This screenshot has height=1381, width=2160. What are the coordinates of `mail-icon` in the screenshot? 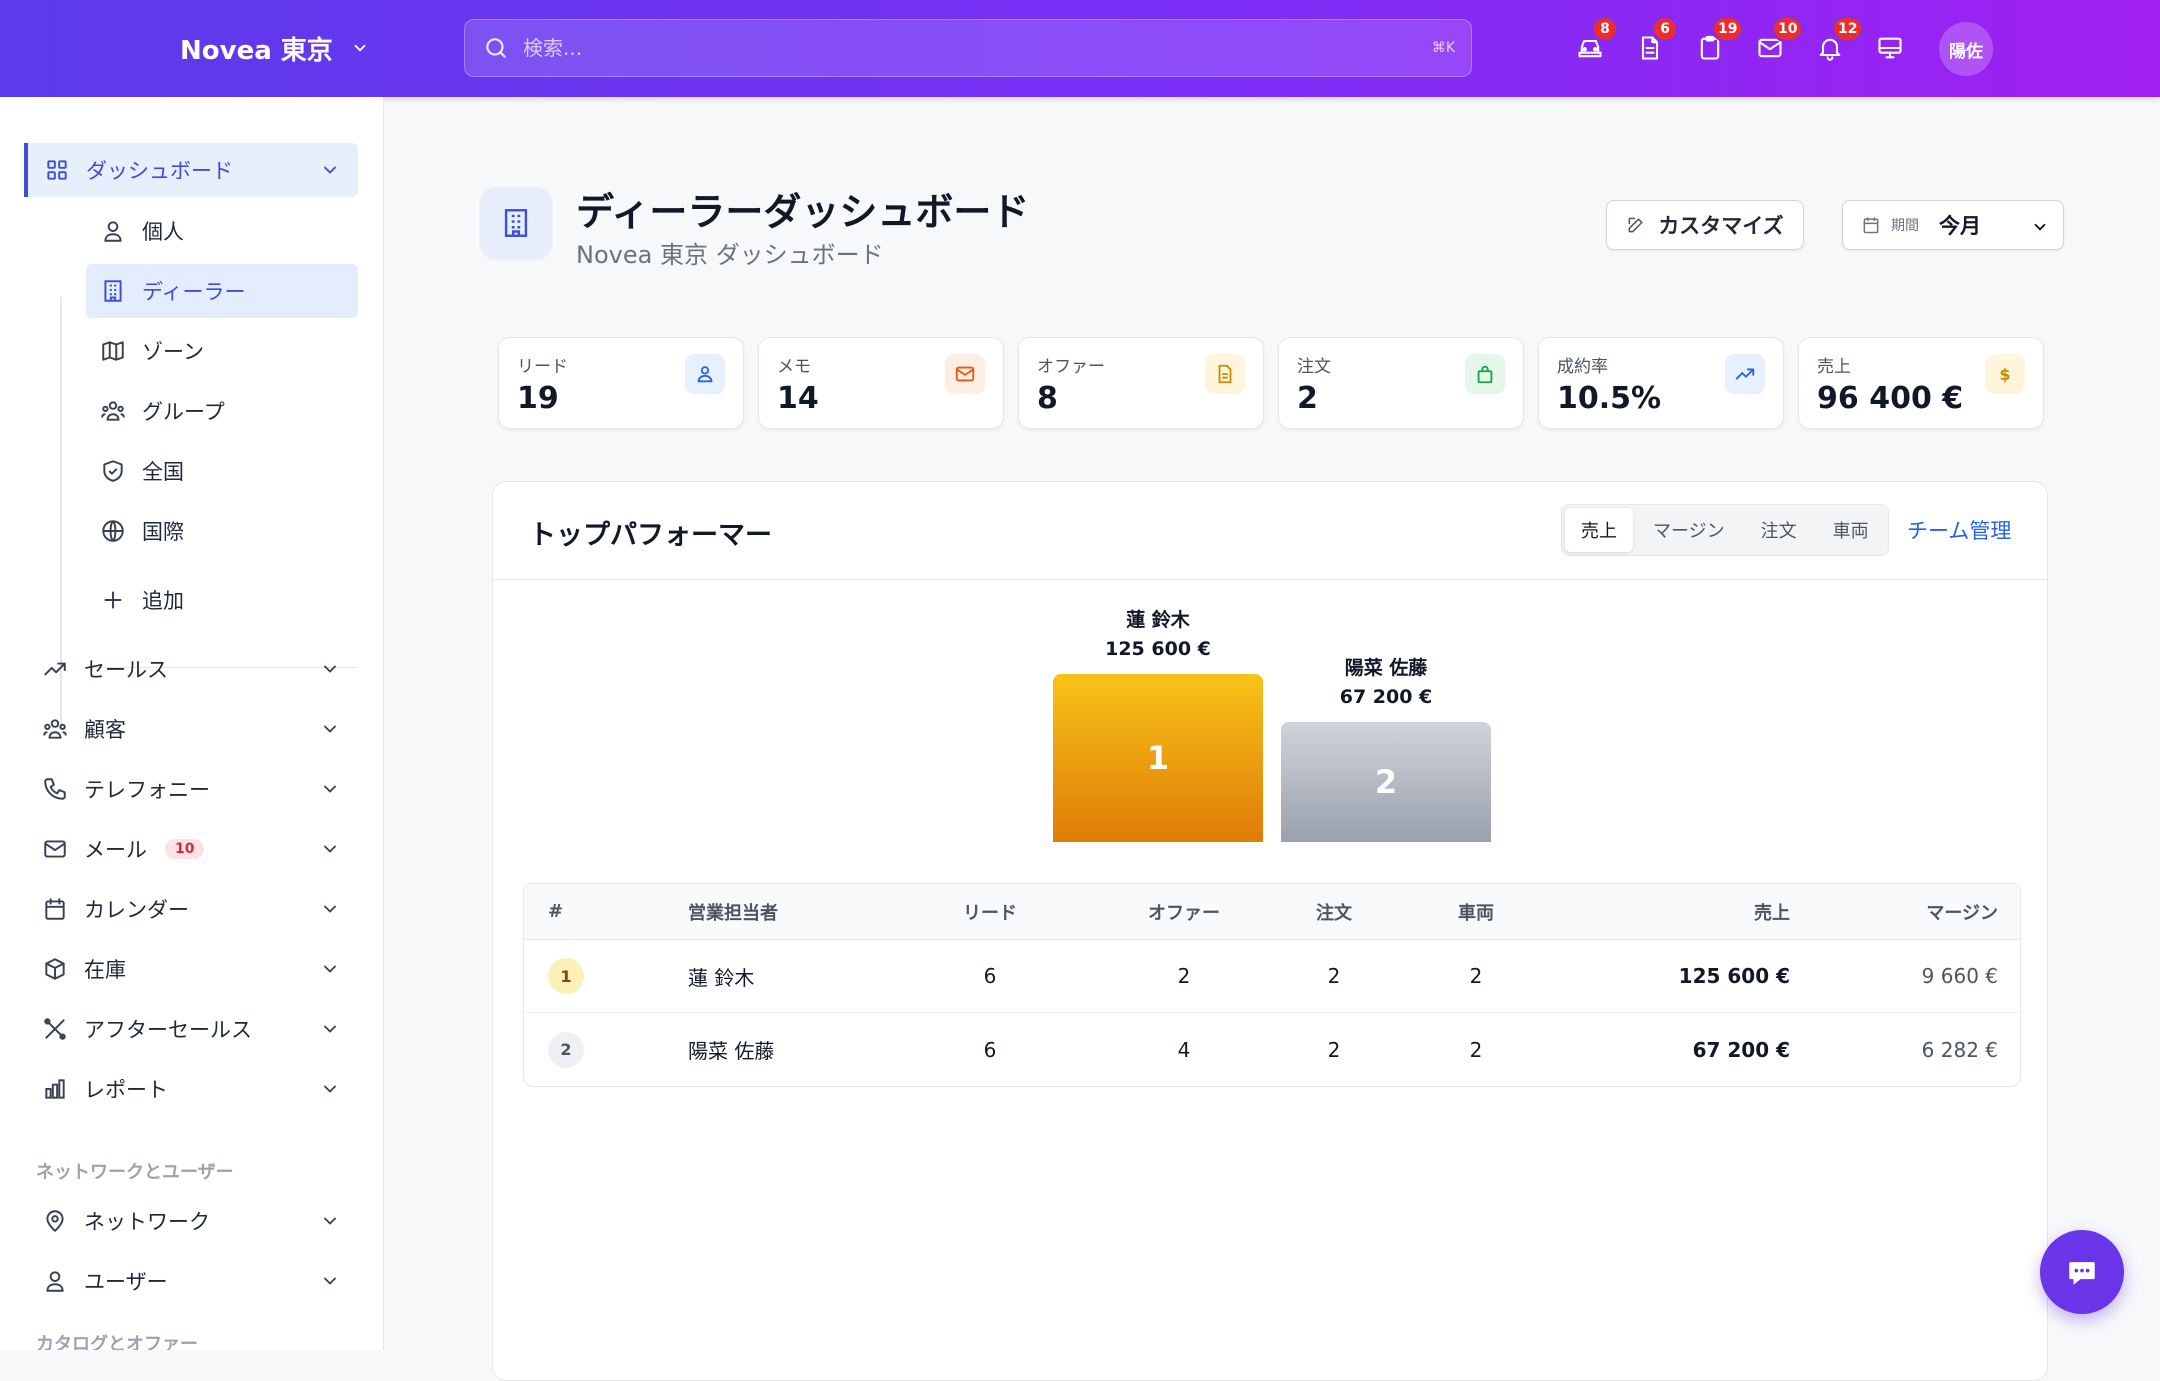 It's located at (965, 374).